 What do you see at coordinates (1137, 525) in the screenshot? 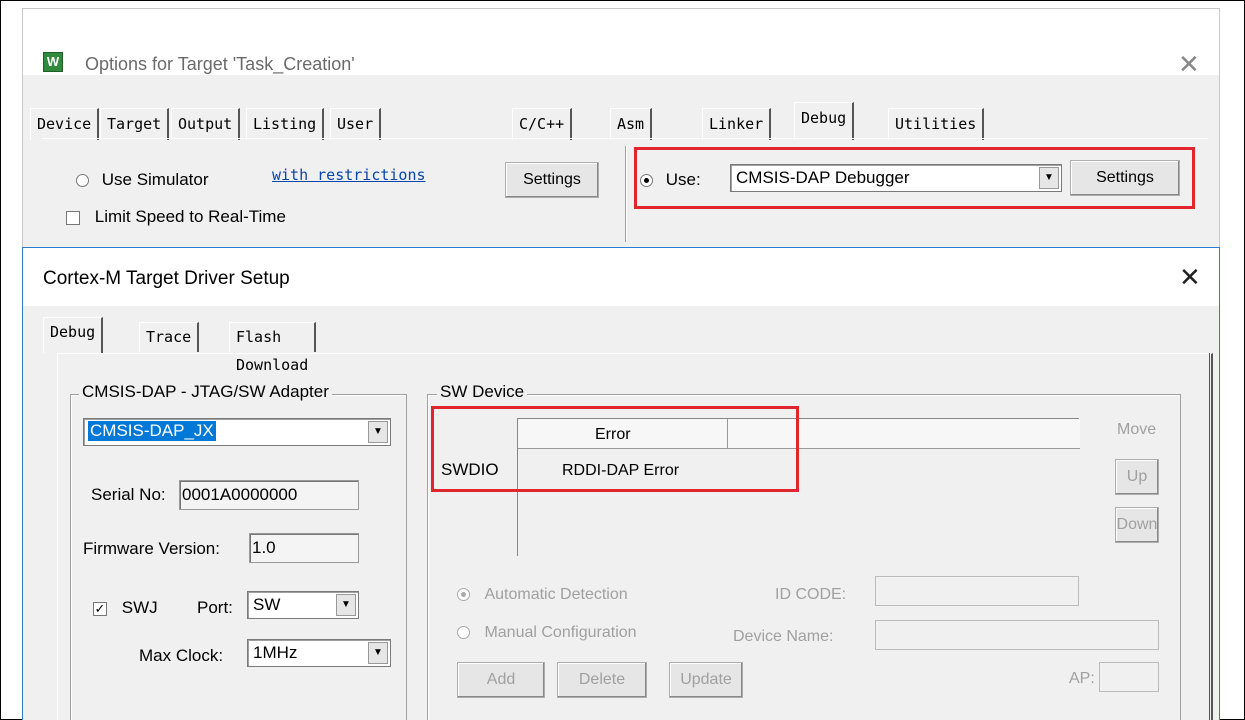
I see `move-down-button: Down` at bounding box center [1137, 525].